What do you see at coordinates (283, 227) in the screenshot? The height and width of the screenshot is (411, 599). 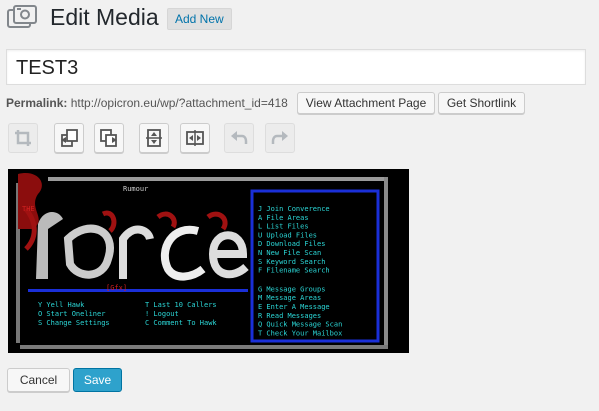 I see `menu-line: L List Files` at bounding box center [283, 227].